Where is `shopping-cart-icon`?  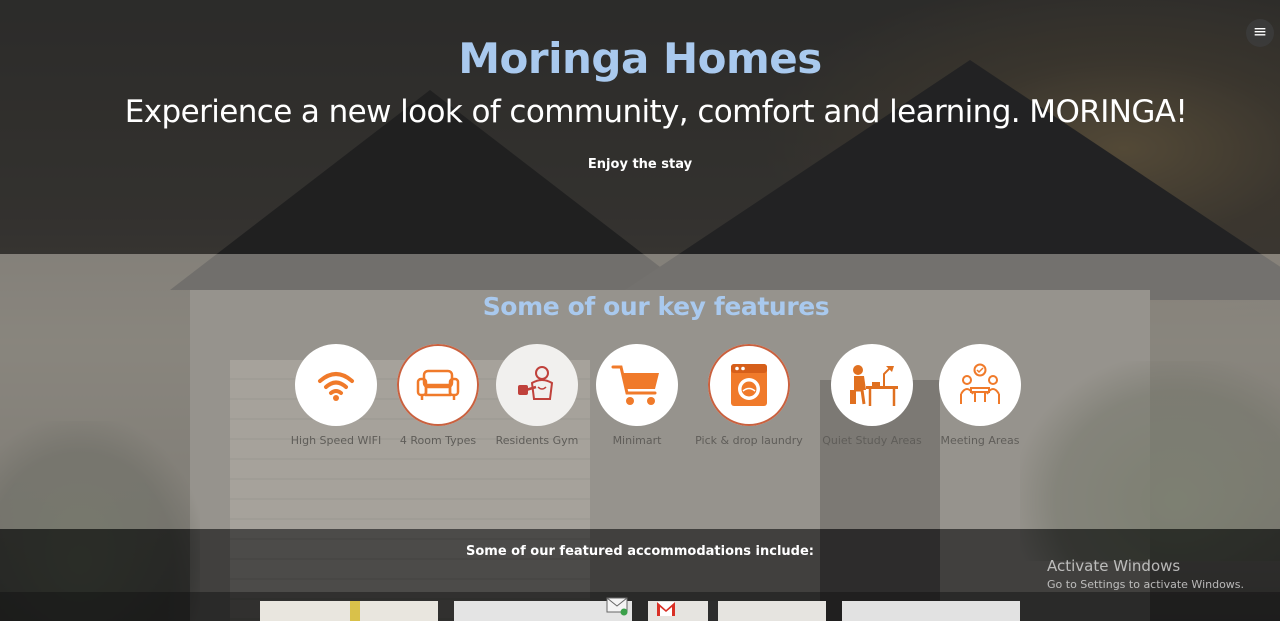 shopping-cart-icon is located at coordinates (635, 385).